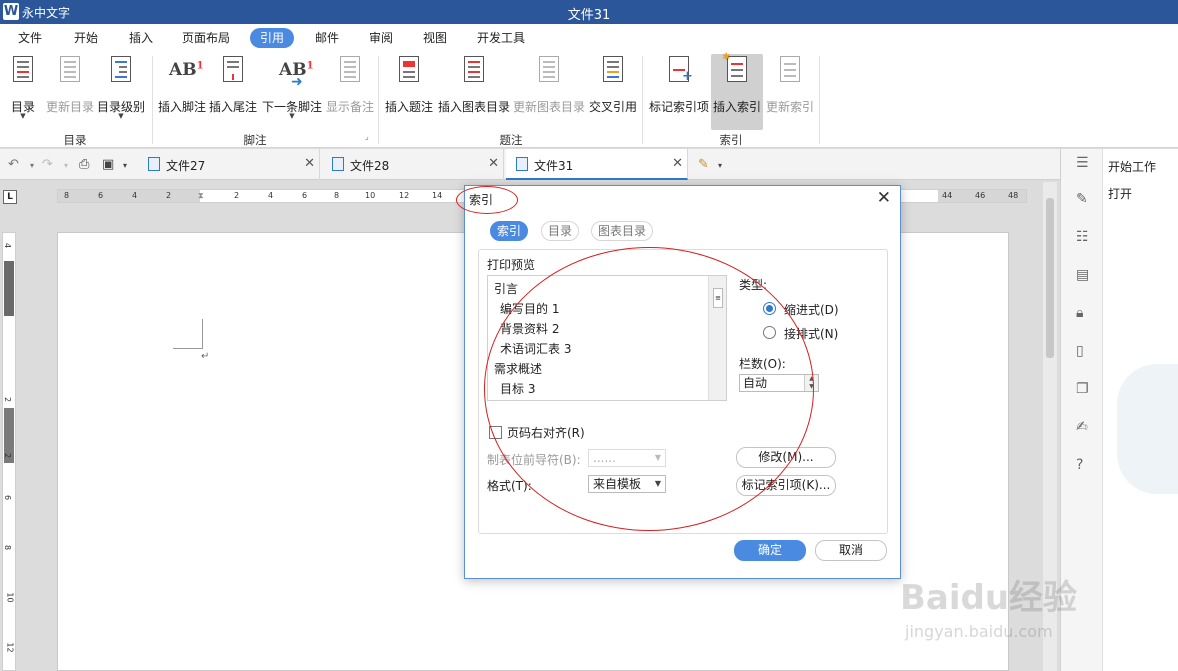  I want to click on print-preview-icon: ⎙, so click(84, 164).